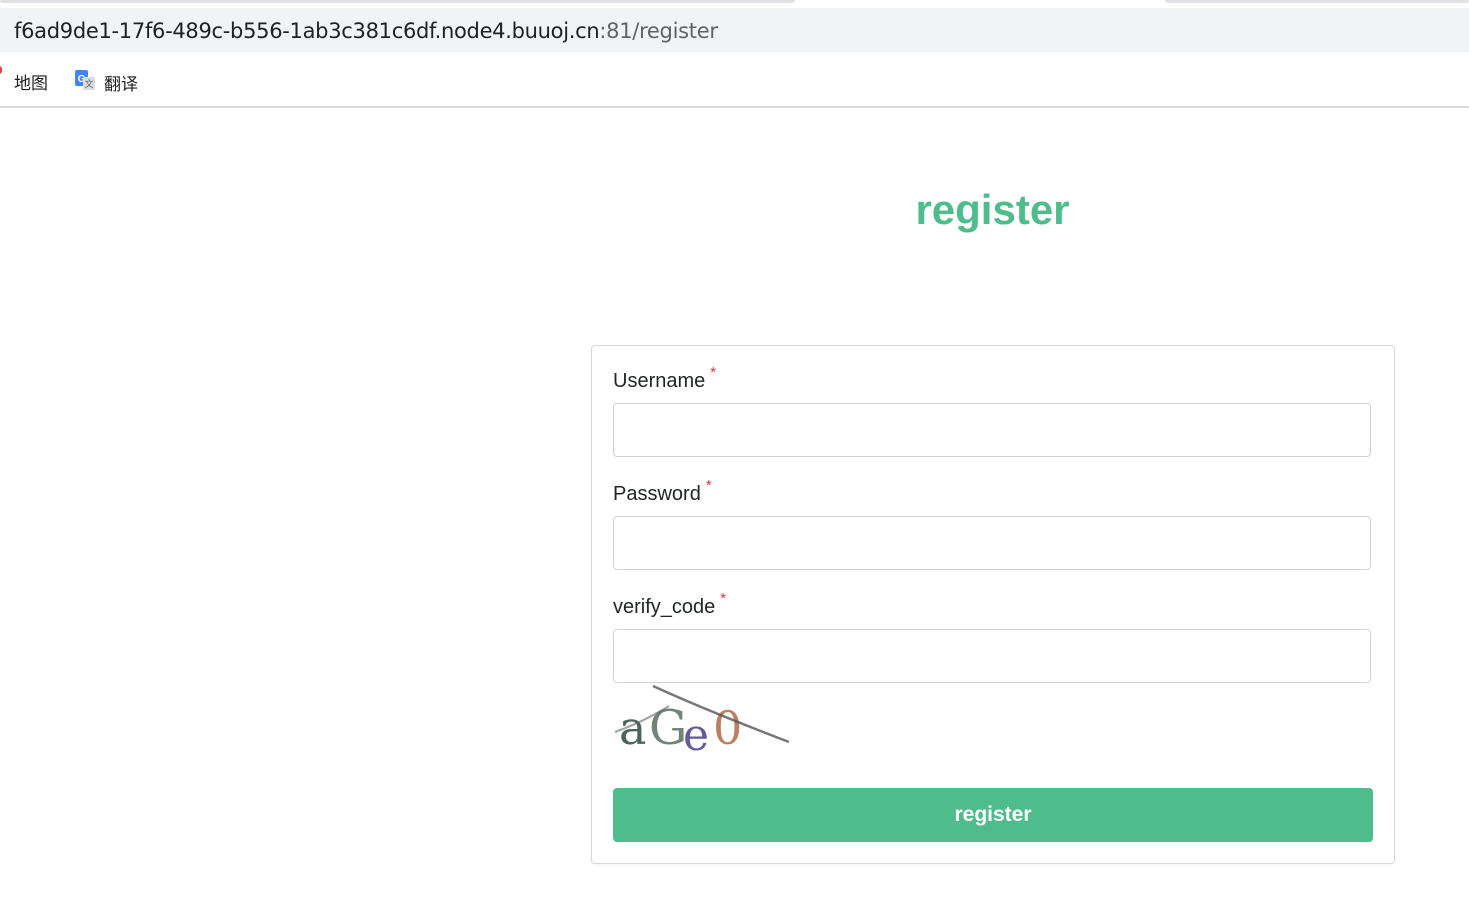 The height and width of the screenshot is (915, 1469). Describe the element at coordinates (664, 607) in the screenshot. I see `verify-code-label-text: verify_code` at that location.